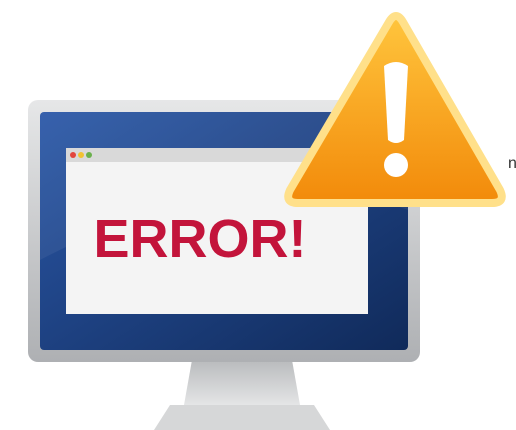 The width and height of the screenshot is (516, 430). I want to click on window-controls-icon, so click(81, 155).